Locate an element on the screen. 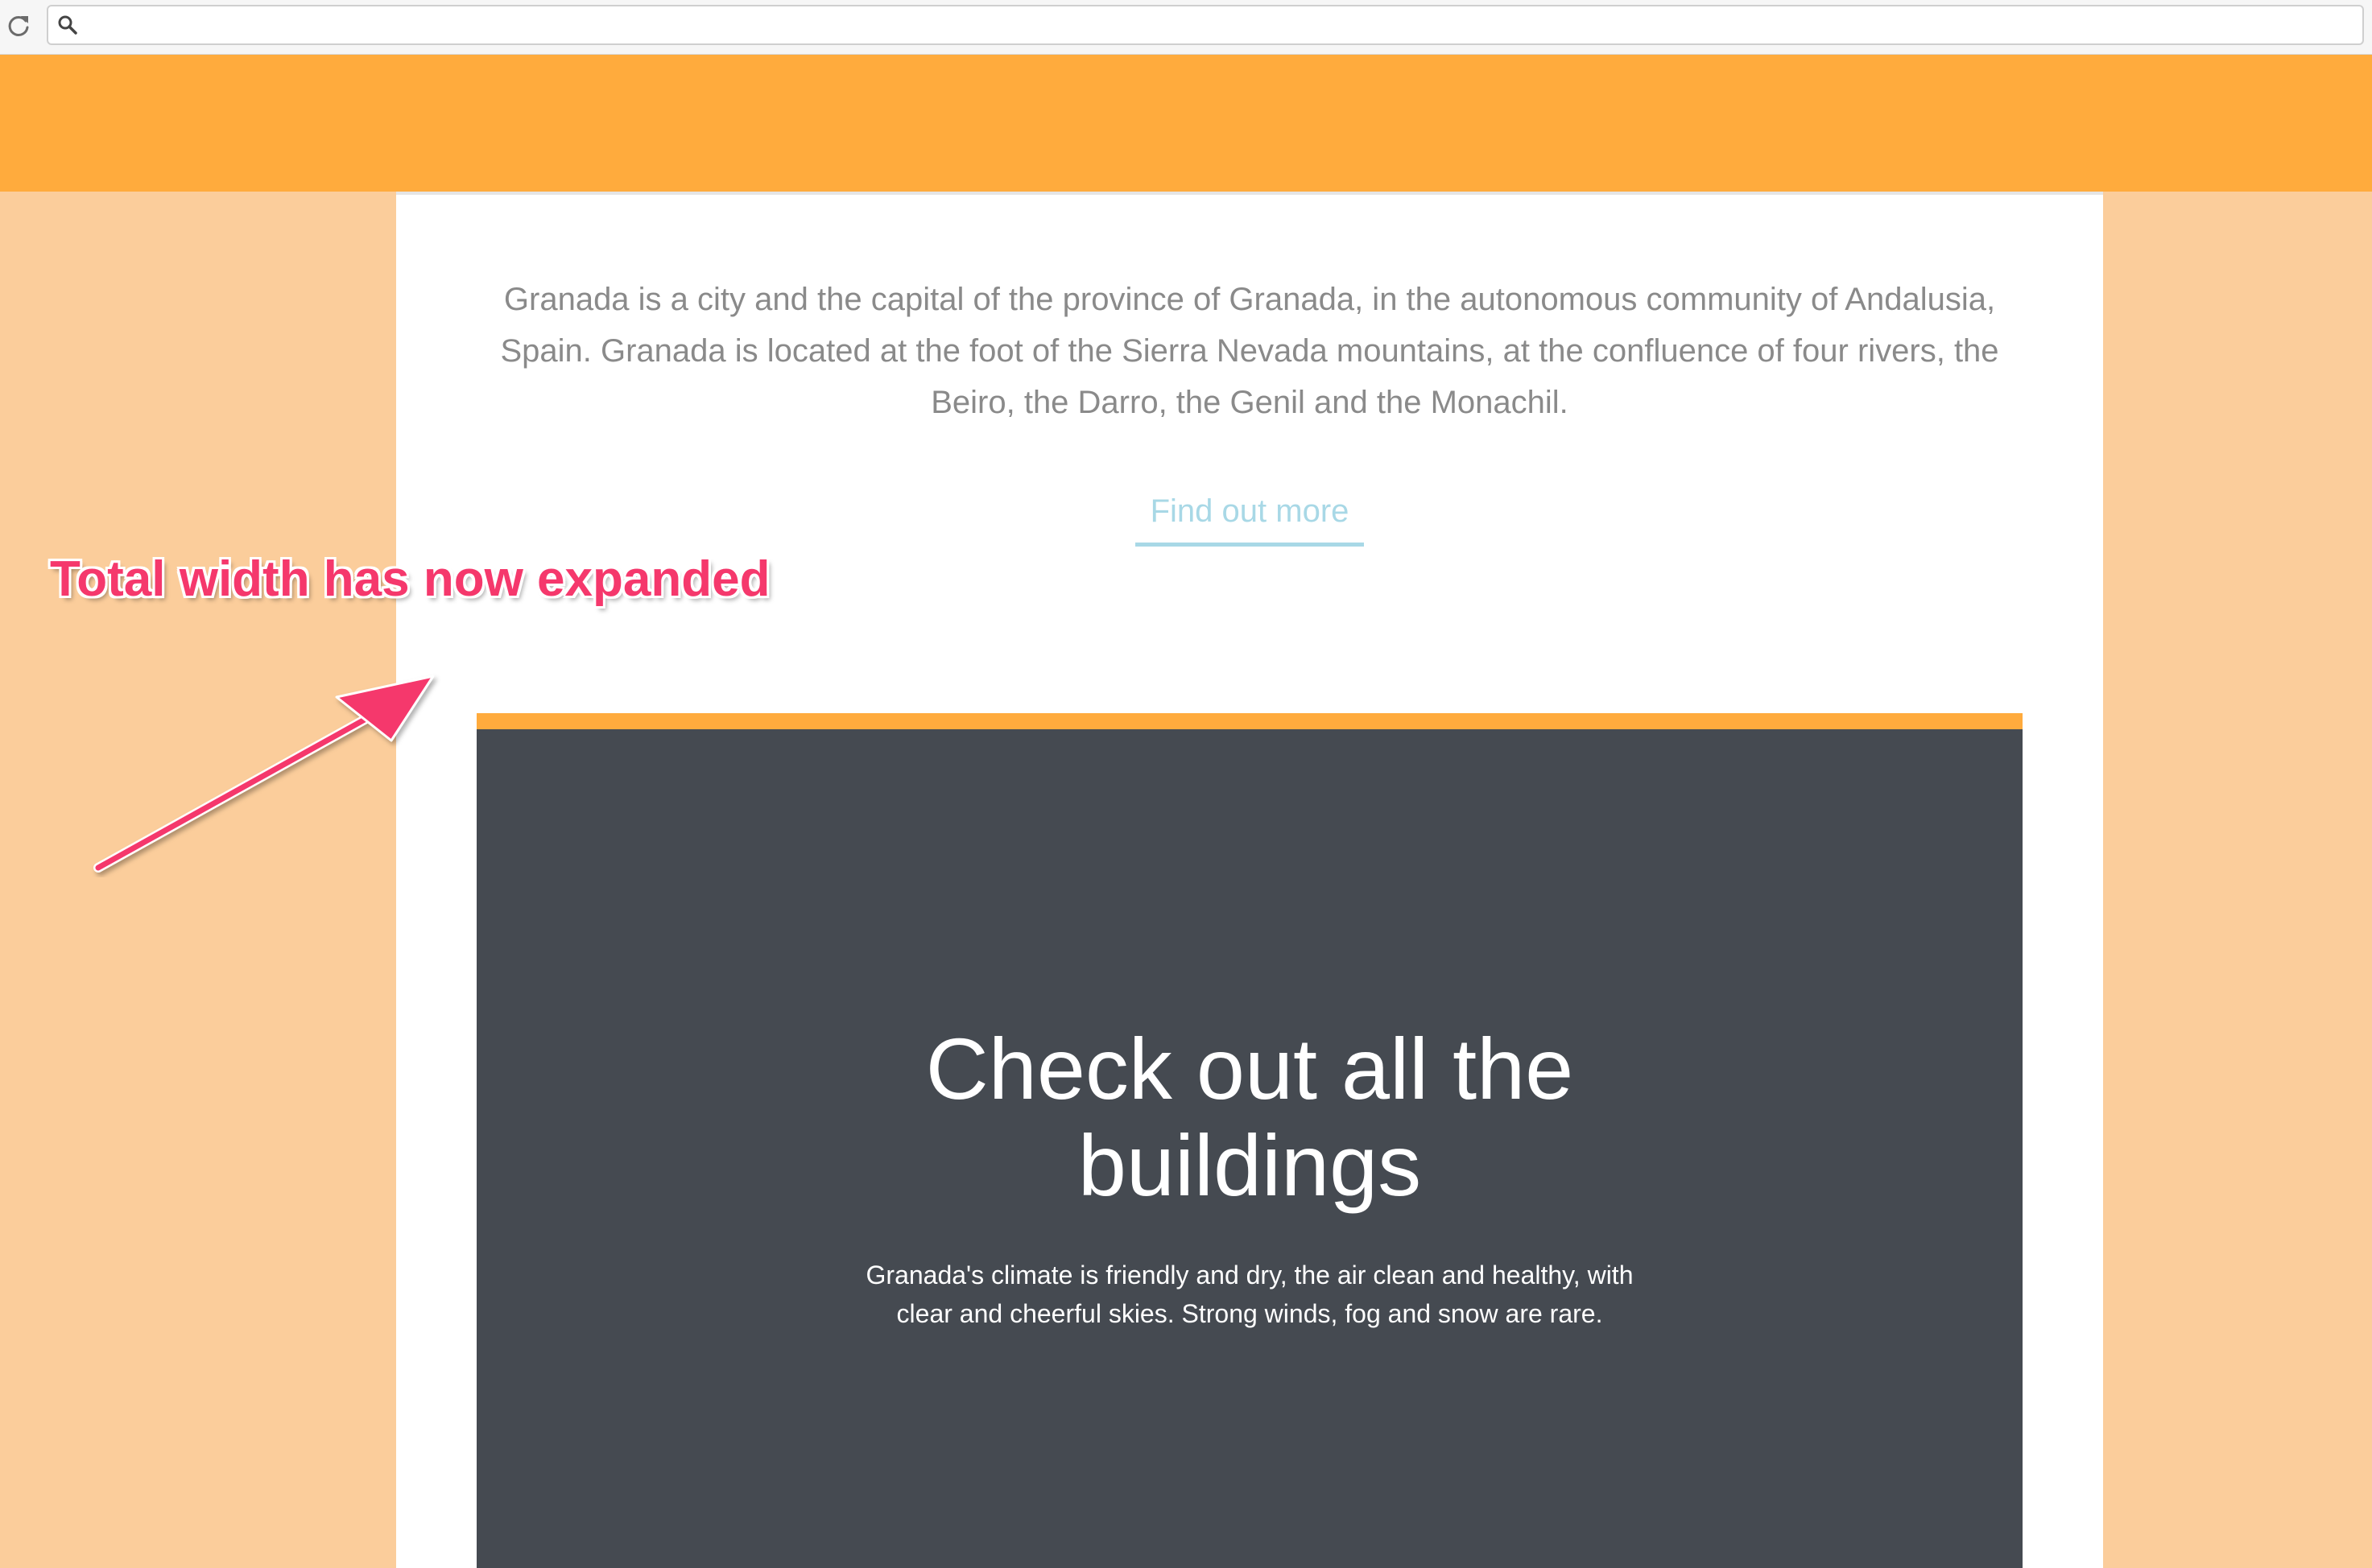 Image resolution: width=2372 pixels, height=1568 pixels. site-header is located at coordinates (1186, 124).